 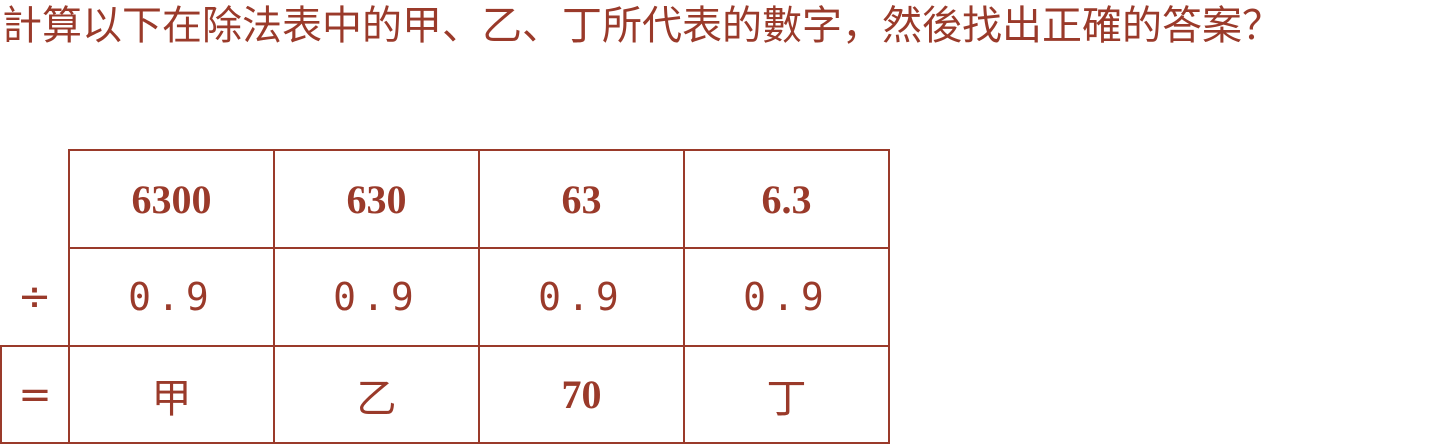 I want to click on result-cell-3: 70, so click(x=581, y=394).